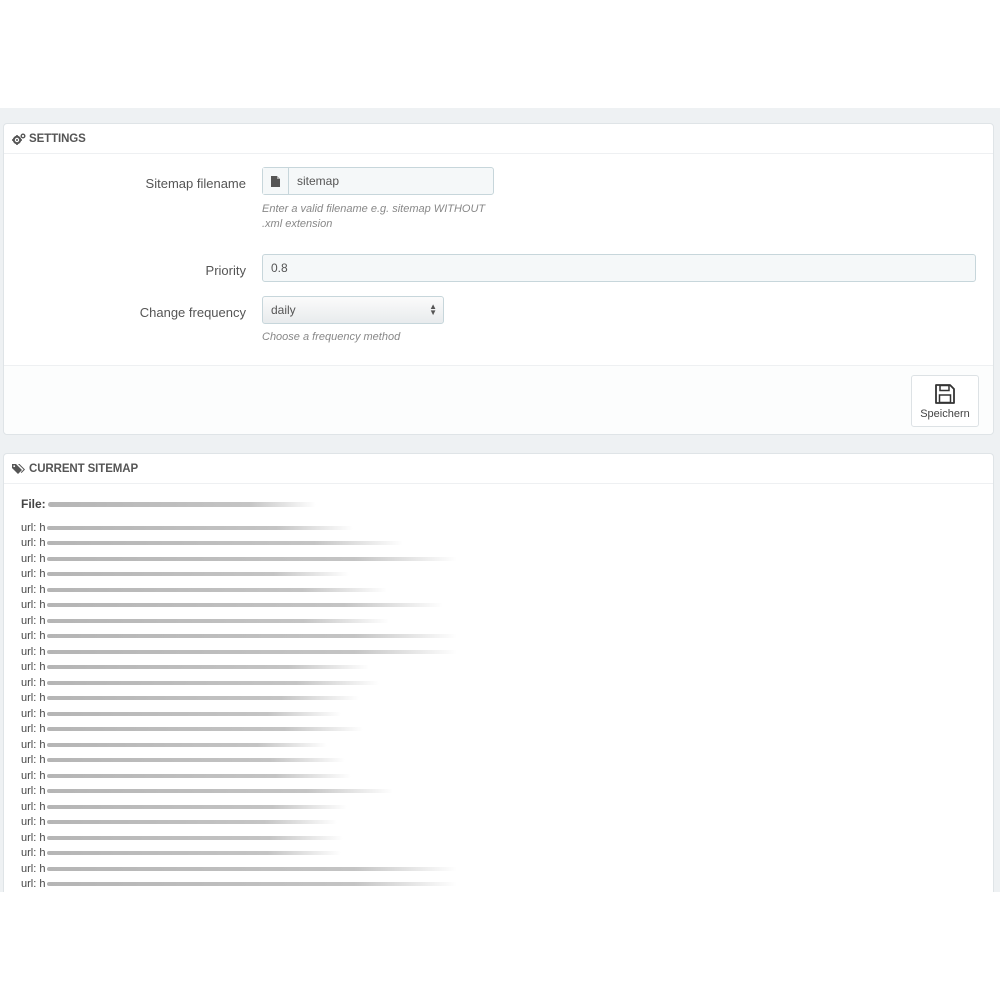 Image resolution: width=1000 pixels, height=1000 pixels. I want to click on save-label: Speichern, so click(945, 413).